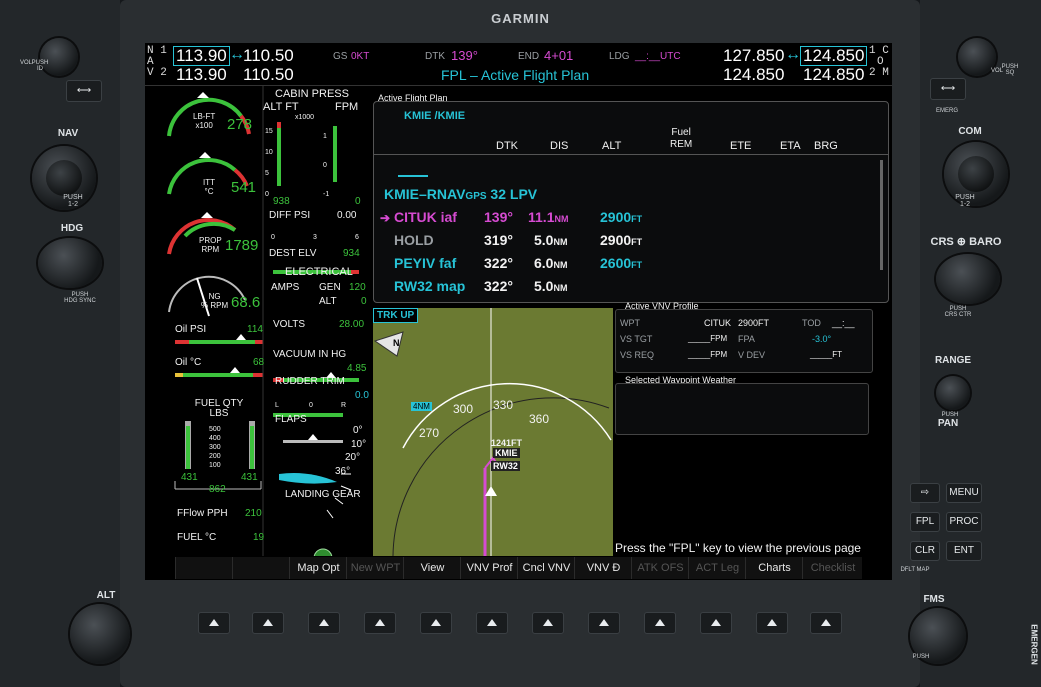 The width and height of the screenshot is (1041, 687). What do you see at coordinates (834, 56) in the screenshot?
I see `com1-active-freq: 124.850` at bounding box center [834, 56].